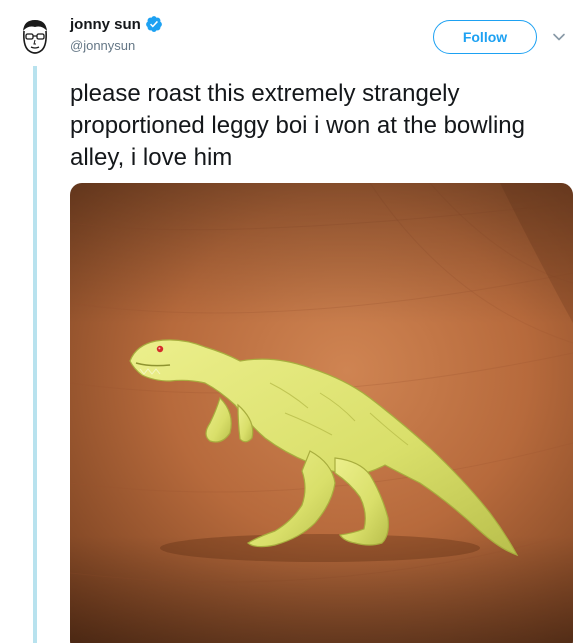 The image size is (580, 643). I want to click on display-name: jonny sun, so click(105, 24).